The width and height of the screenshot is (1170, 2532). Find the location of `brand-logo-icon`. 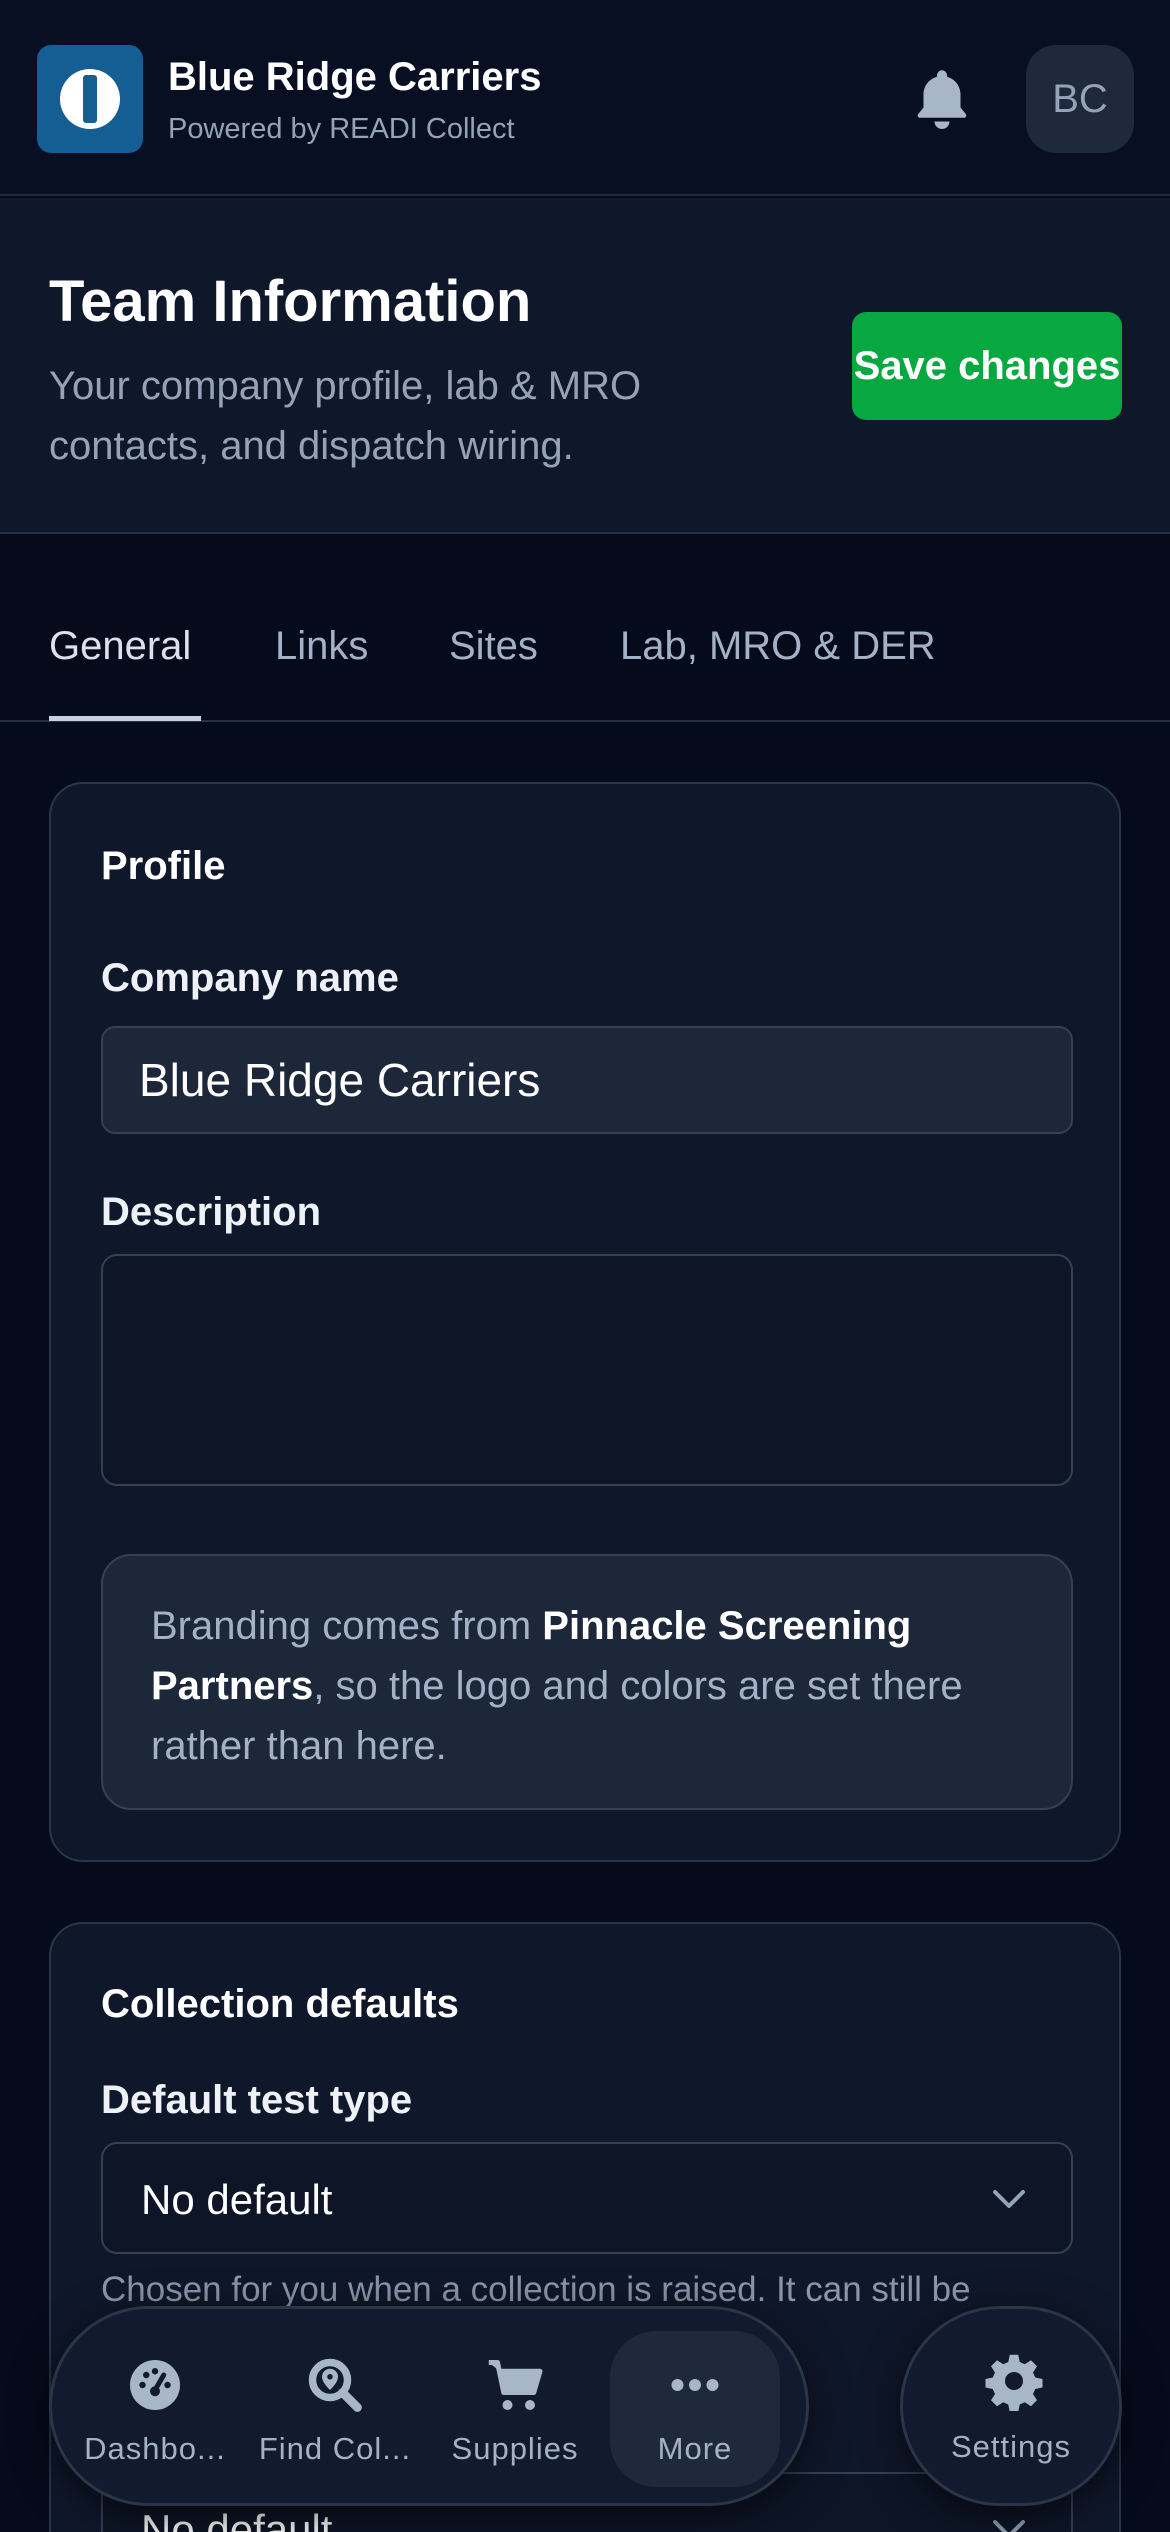

brand-logo-icon is located at coordinates (90, 99).